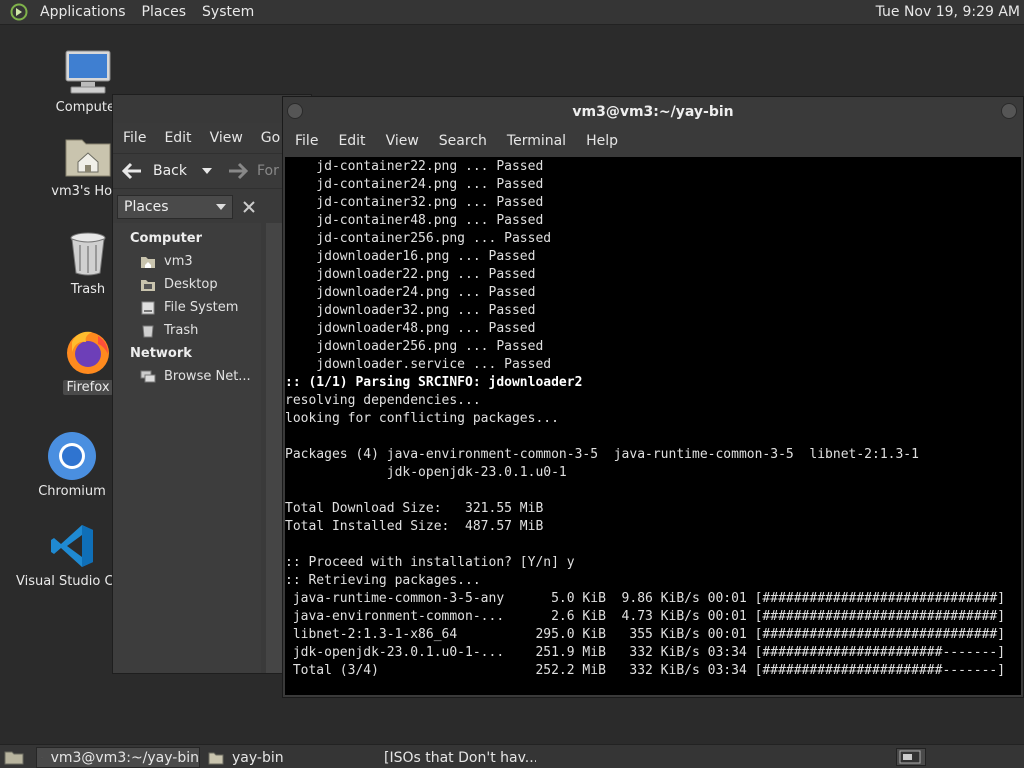 This screenshot has width=1024, height=768. Describe the element at coordinates (124, 757) in the screenshot. I see `taskbar-item-label: vm3@vm3:~/yay-bin` at that location.